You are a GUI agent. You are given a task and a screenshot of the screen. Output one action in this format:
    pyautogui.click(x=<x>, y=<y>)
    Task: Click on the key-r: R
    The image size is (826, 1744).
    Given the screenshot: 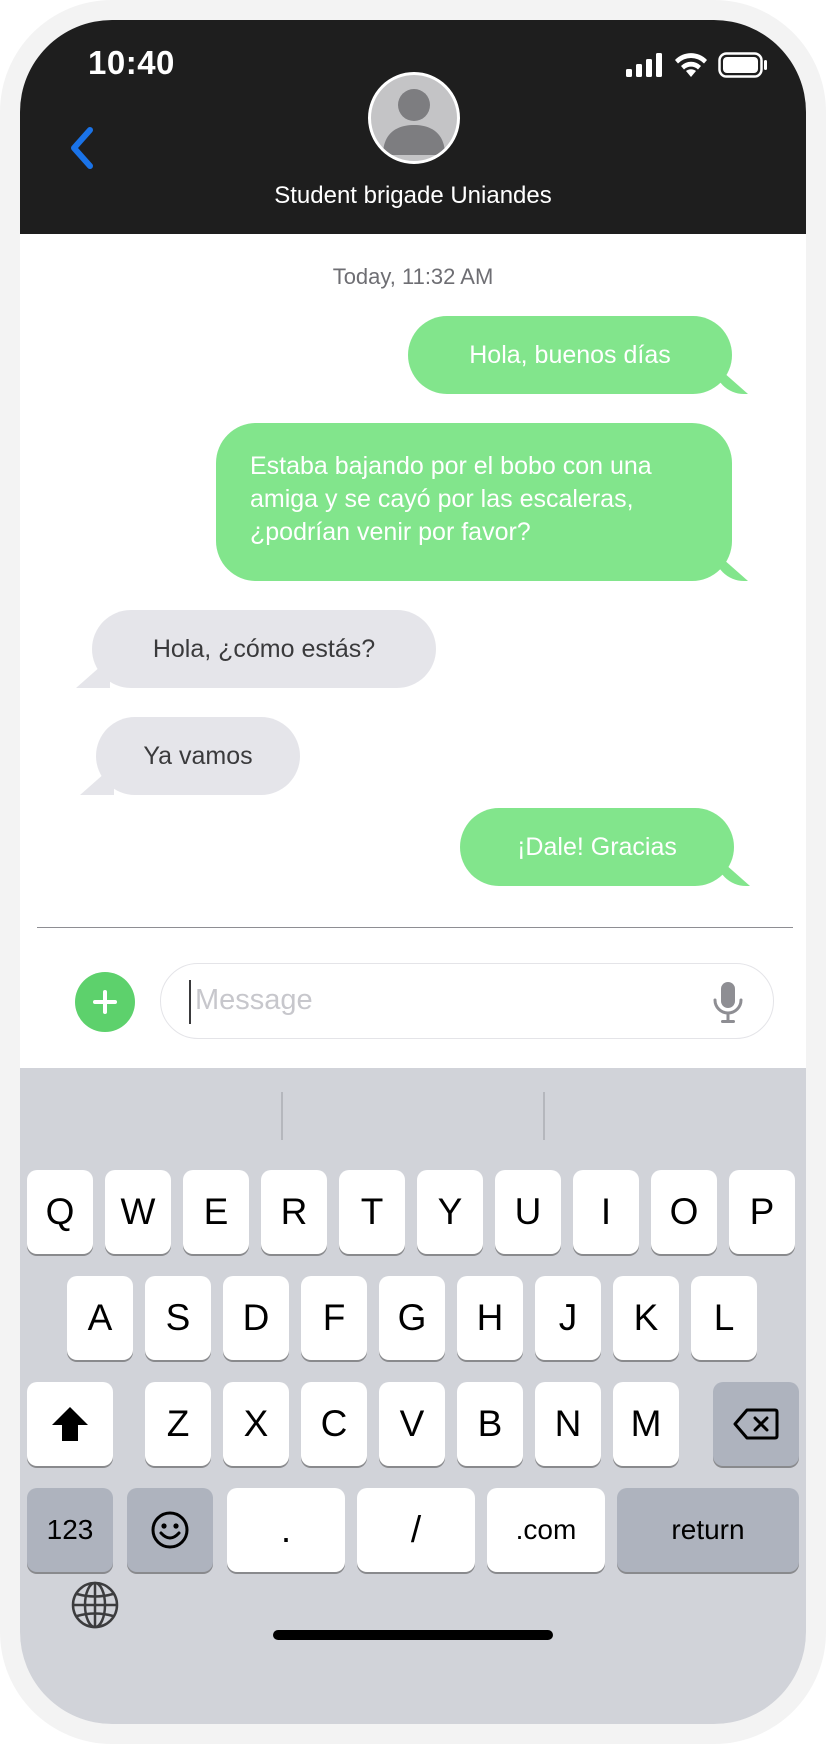 What is the action you would take?
    pyautogui.click(x=294, y=1212)
    